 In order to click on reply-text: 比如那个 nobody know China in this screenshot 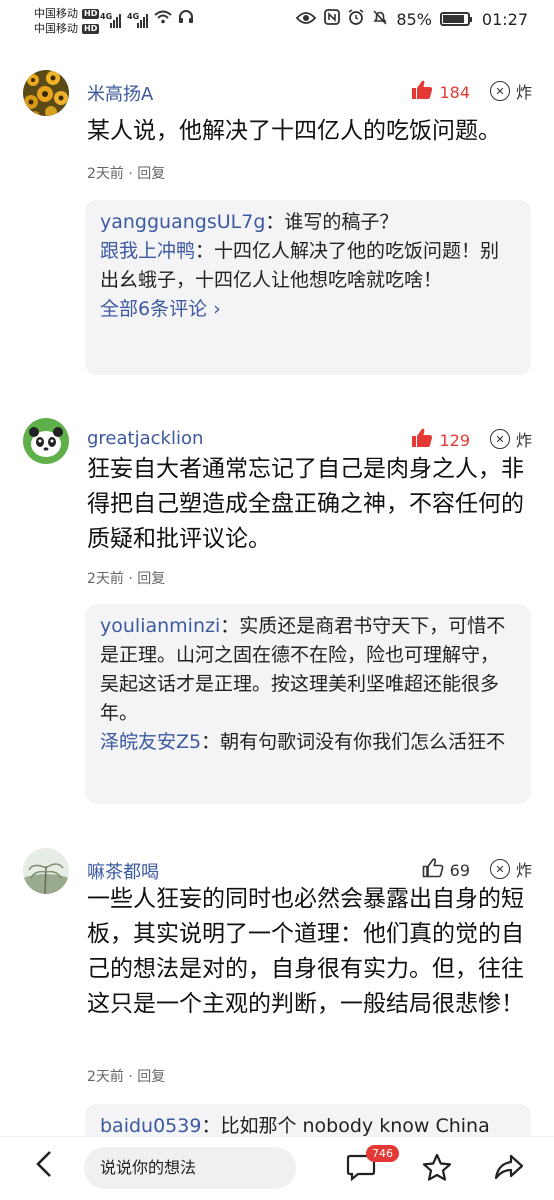, I will do `click(355, 1126)`.